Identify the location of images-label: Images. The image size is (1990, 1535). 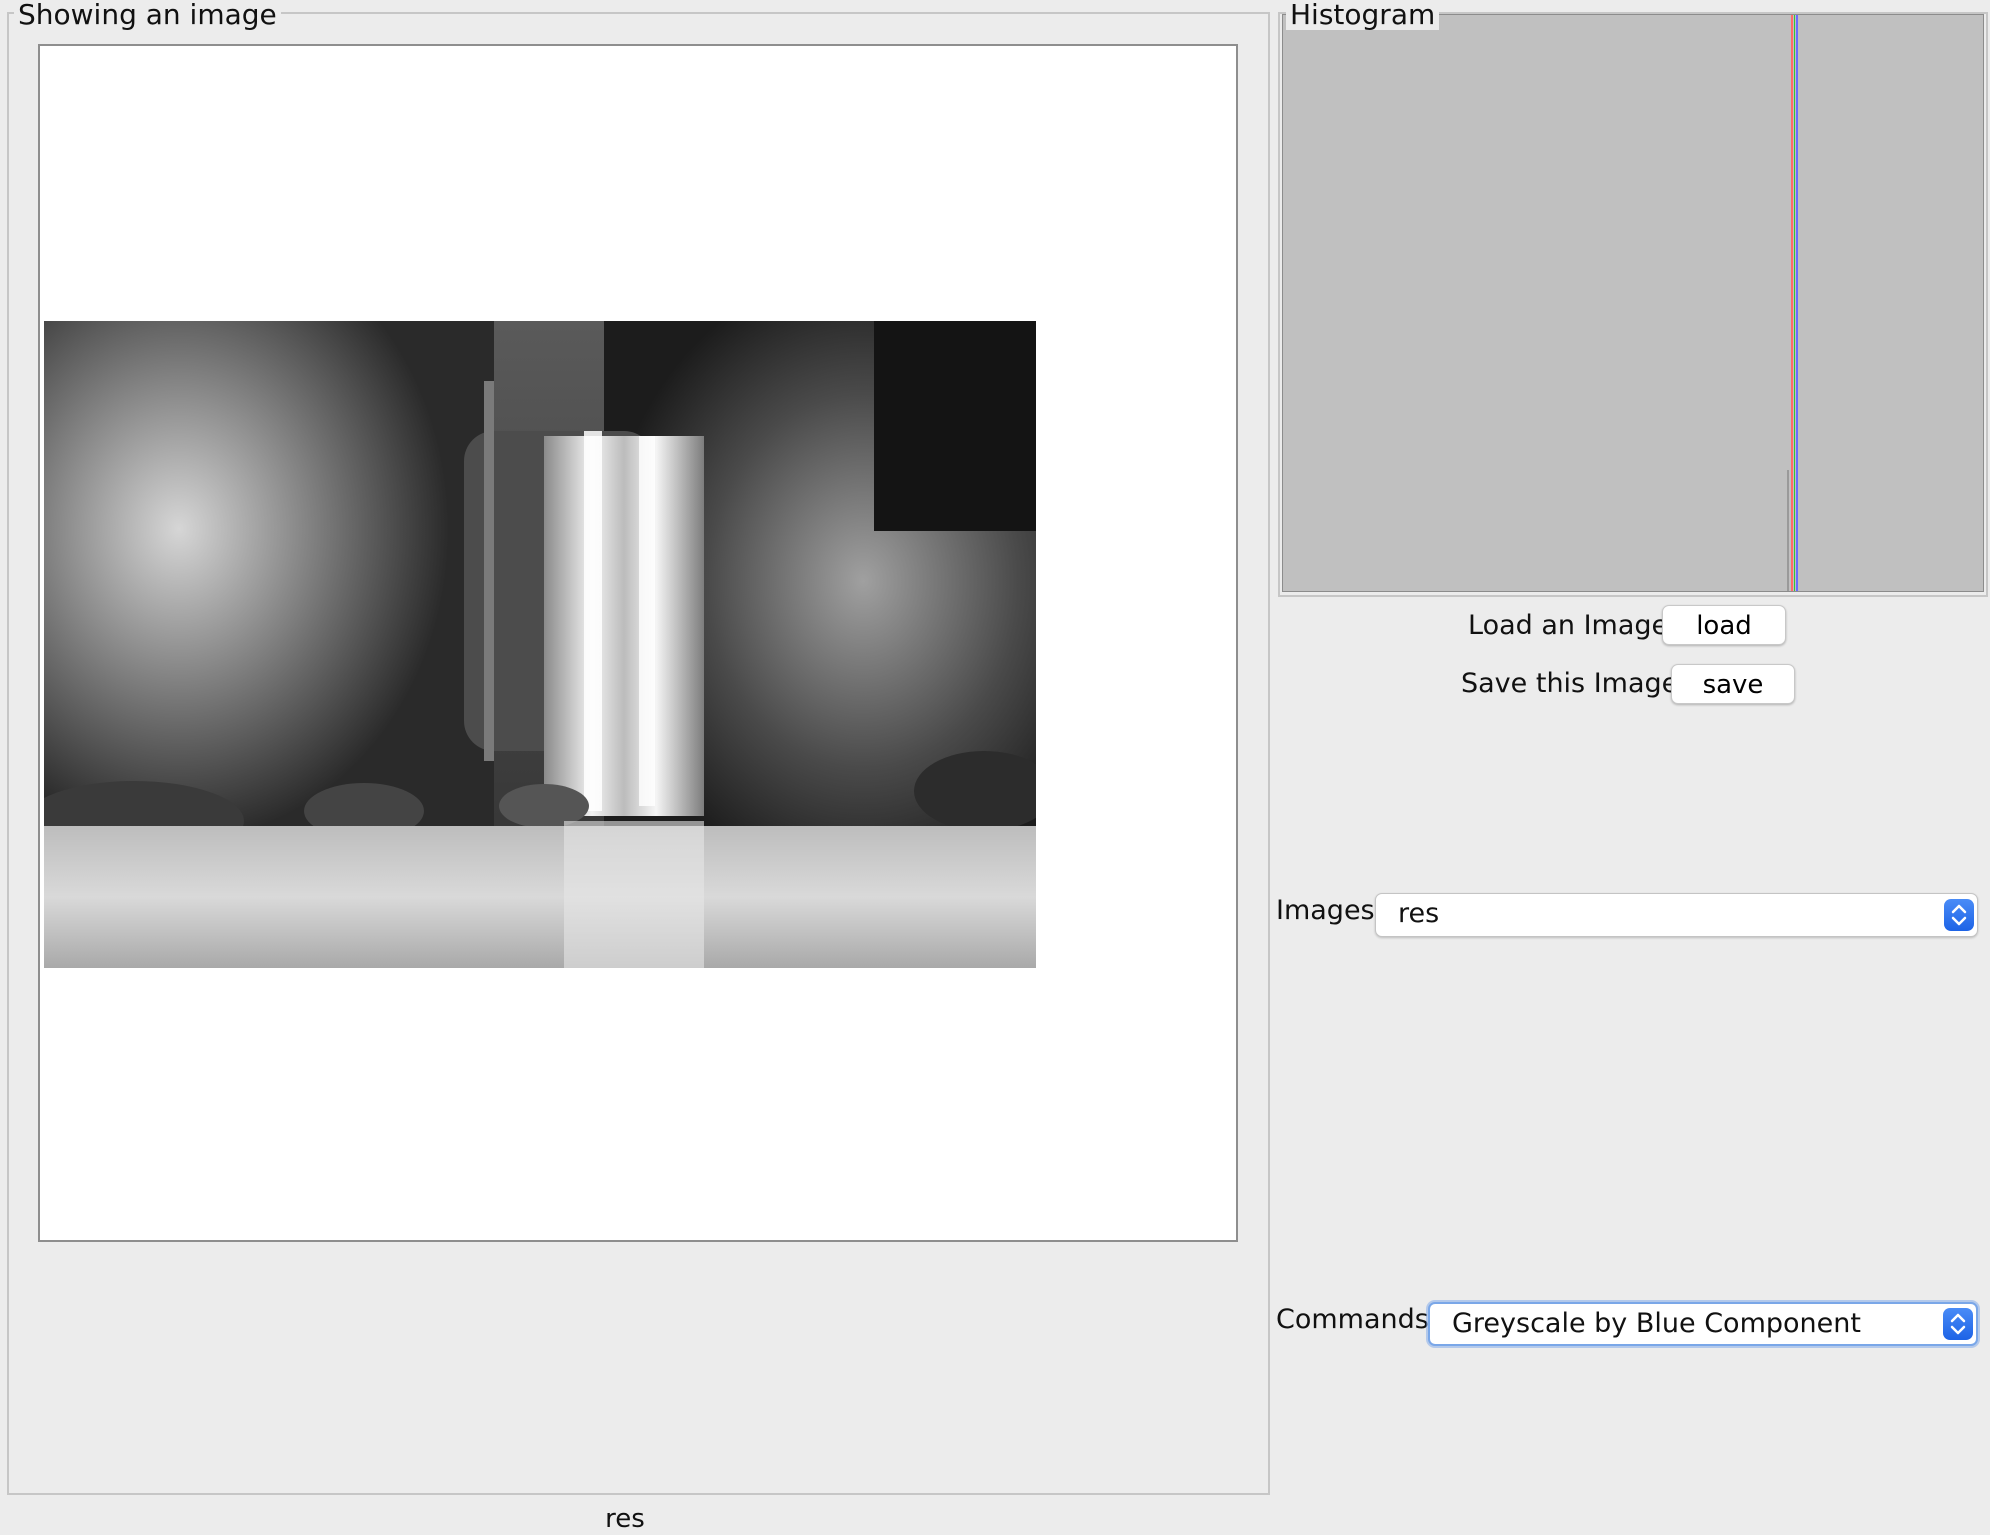
(1325, 910).